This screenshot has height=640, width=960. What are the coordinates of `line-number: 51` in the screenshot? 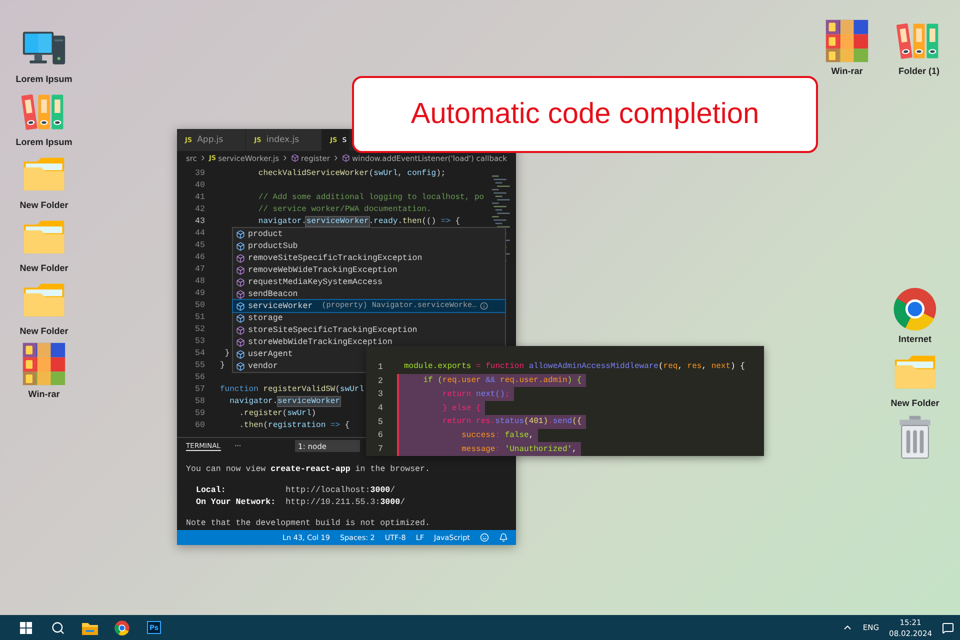 It's located at (199, 317).